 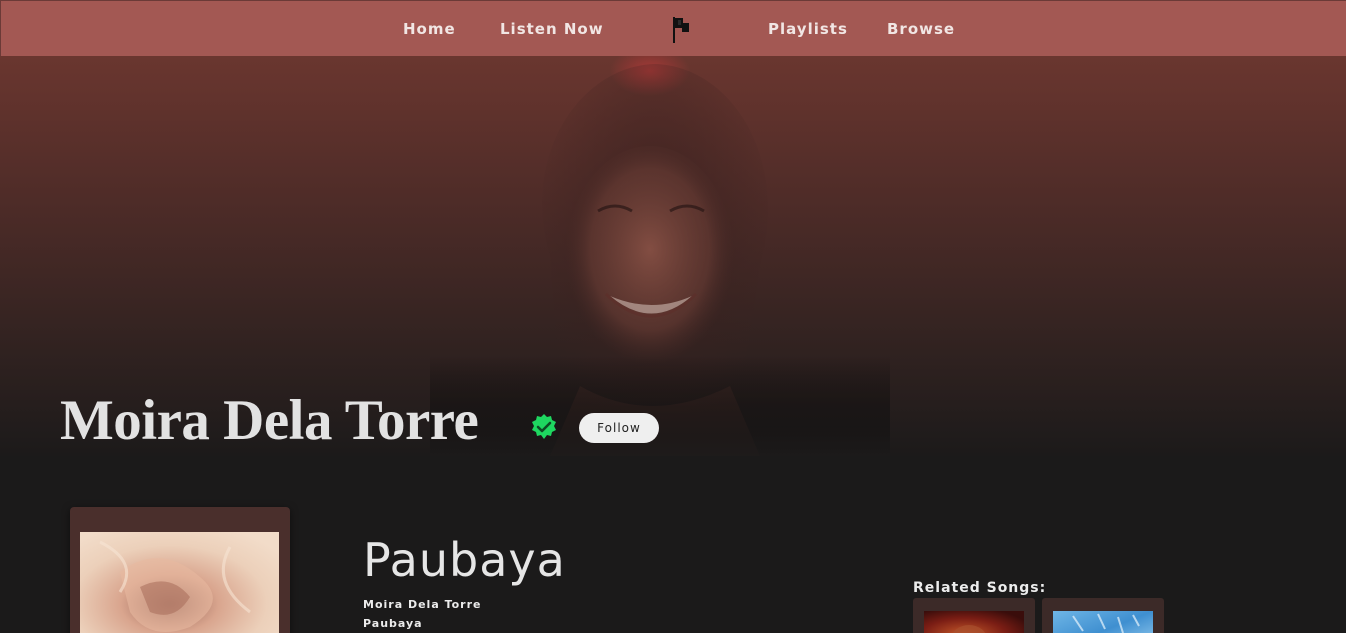 What do you see at coordinates (269, 420) in the screenshot?
I see `artist-name: Moira Dela Torre` at bounding box center [269, 420].